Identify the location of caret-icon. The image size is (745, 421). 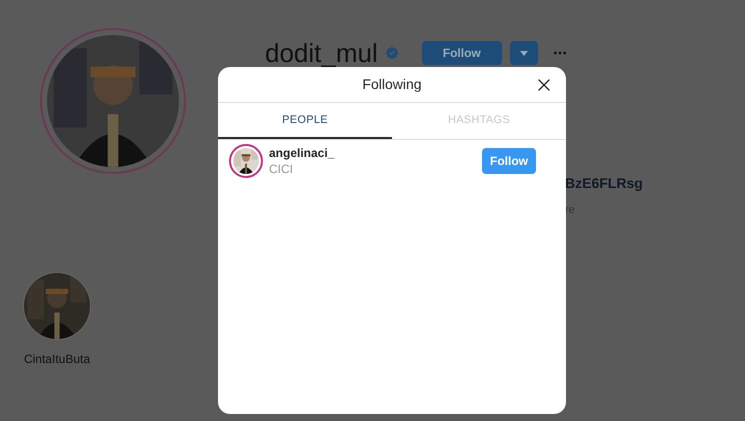
(524, 53).